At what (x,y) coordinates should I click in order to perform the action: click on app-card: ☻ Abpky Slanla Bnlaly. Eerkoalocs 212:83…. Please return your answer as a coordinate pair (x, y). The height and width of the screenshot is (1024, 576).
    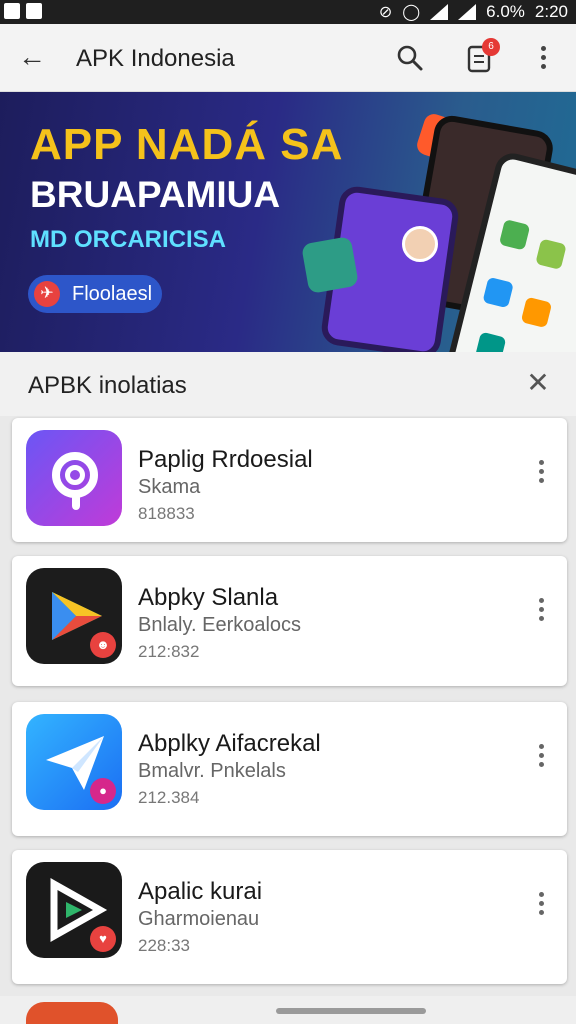
    Looking at the image, I should click on (289, 621).